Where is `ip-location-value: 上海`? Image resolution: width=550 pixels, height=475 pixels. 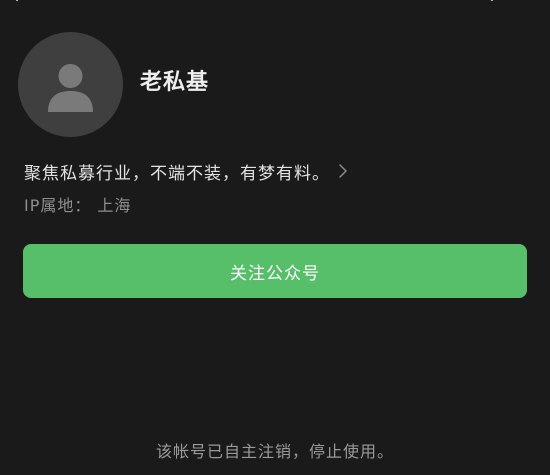
ip-location-value: 上海 is located at coordinates (114, 205).